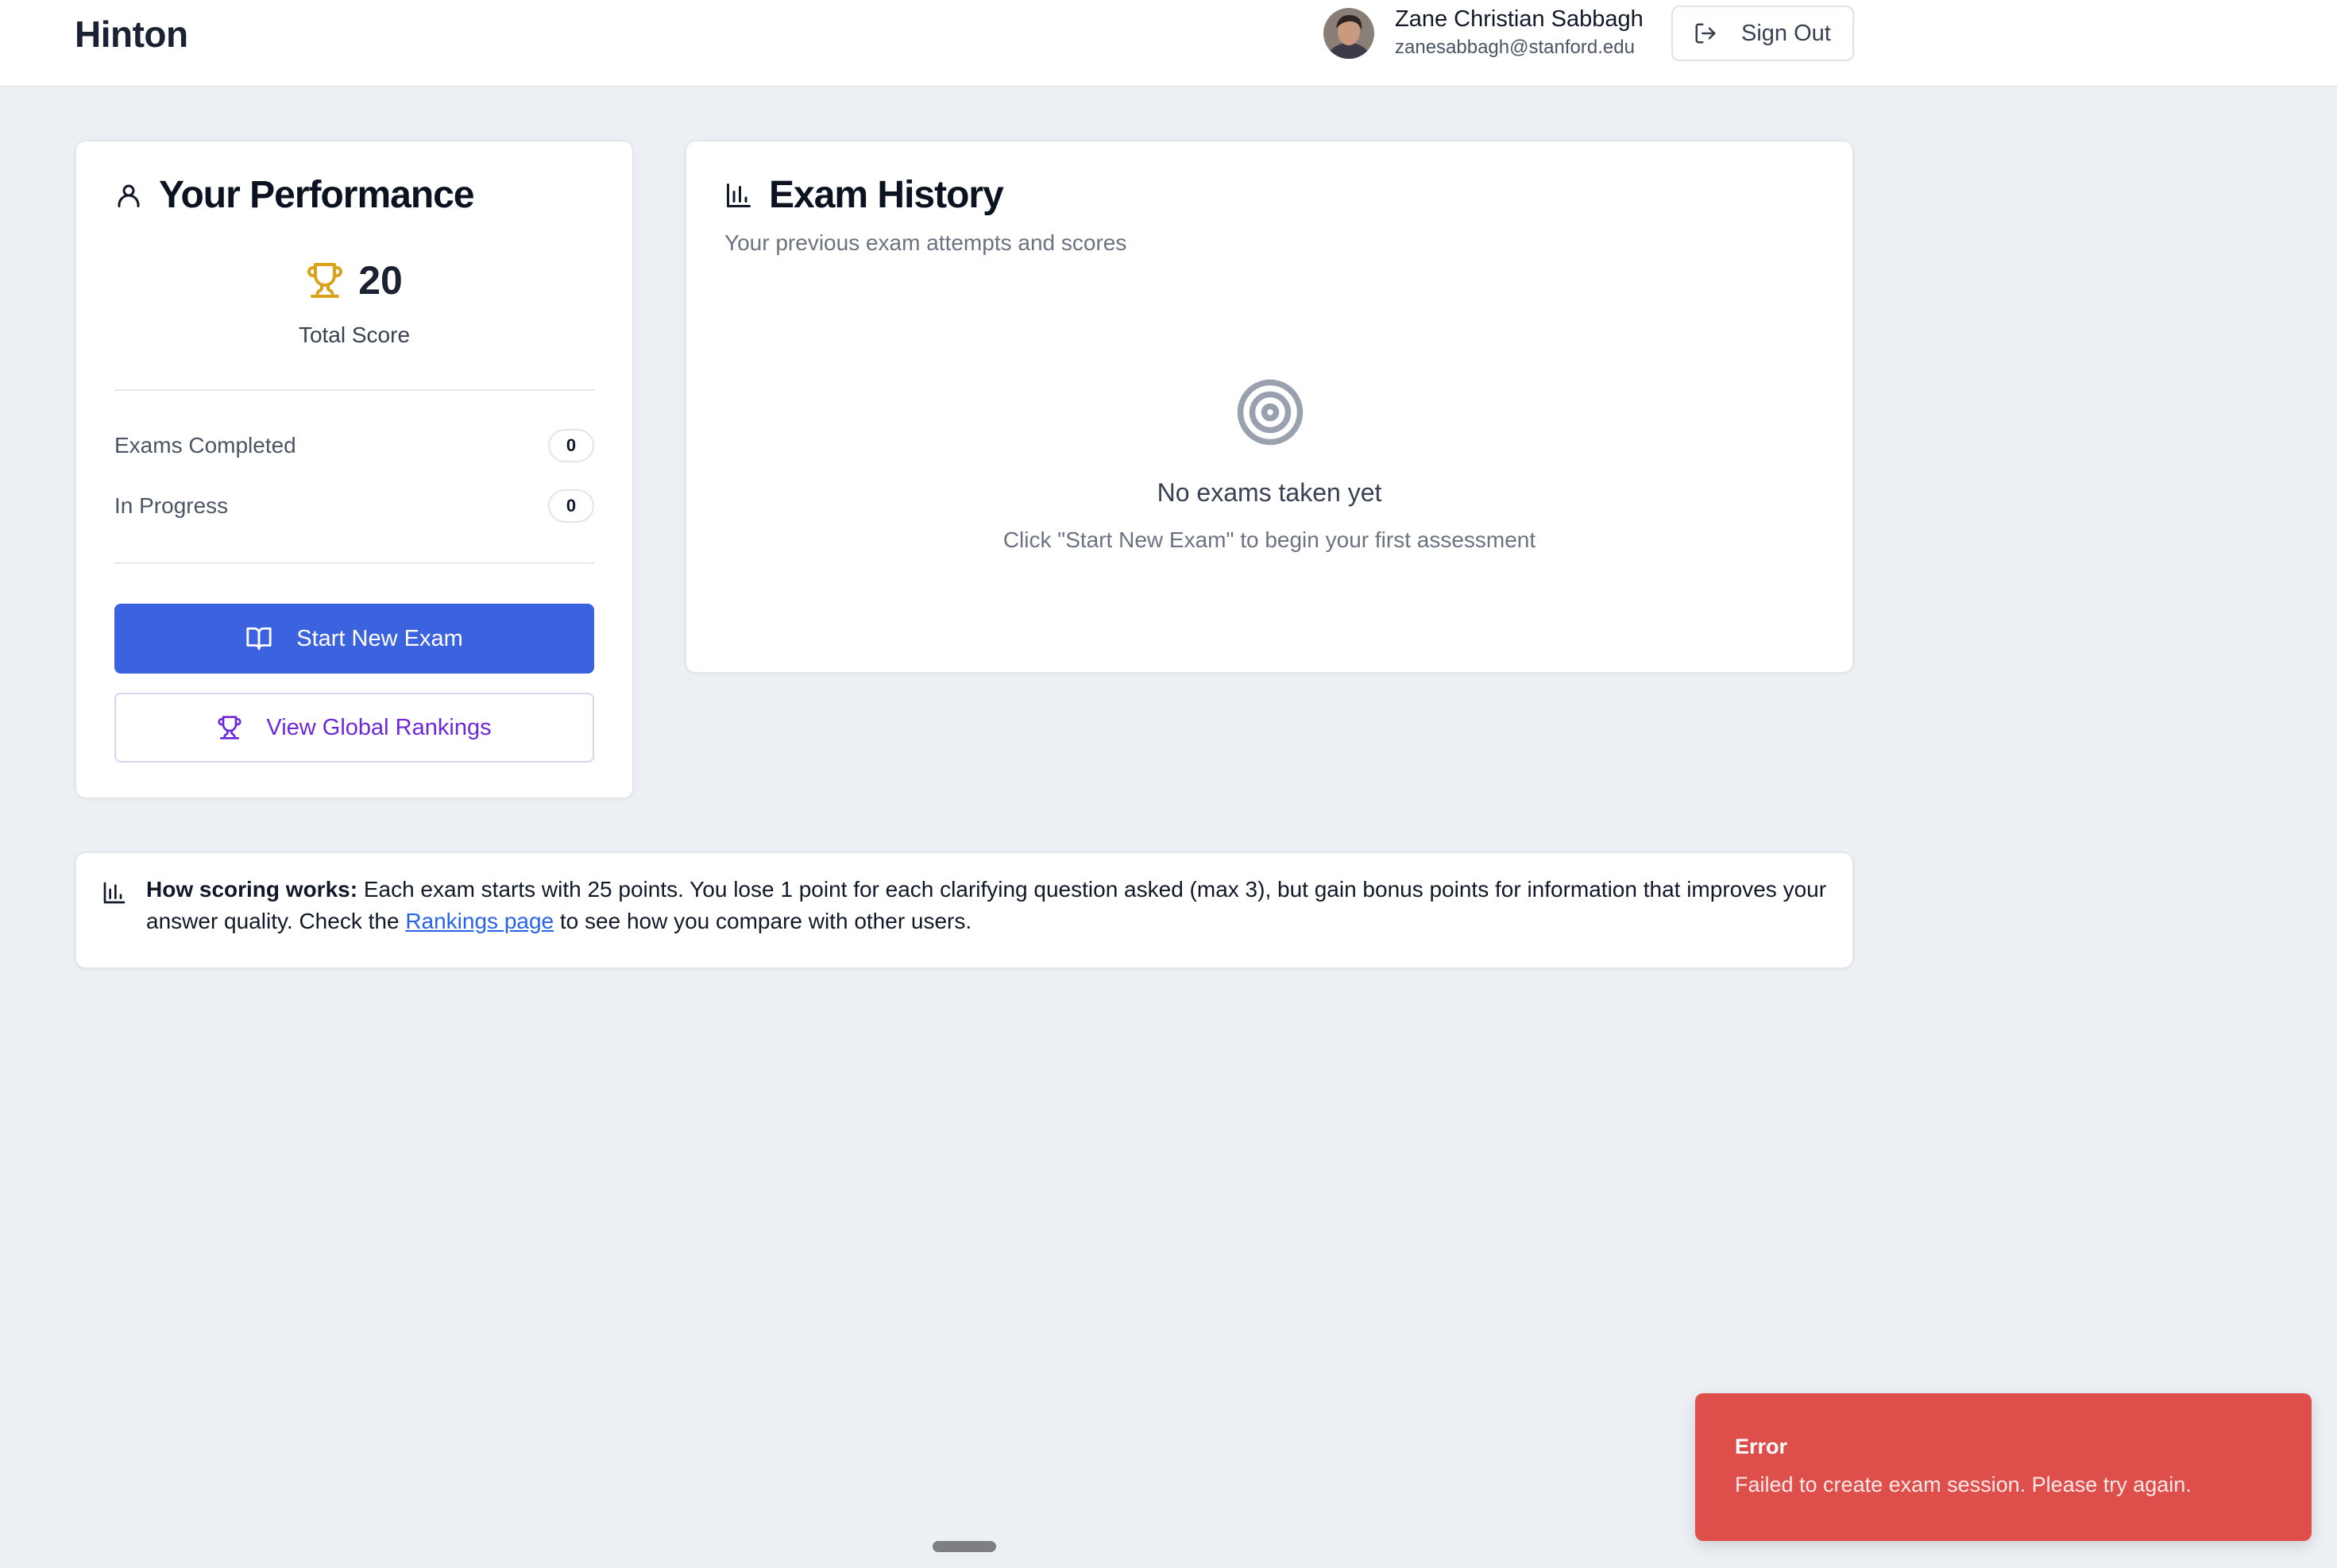 The width and height of the screenshot is (2337, 1568). I want to click on rankings-page-link: Rankings page, so click(479, 921).